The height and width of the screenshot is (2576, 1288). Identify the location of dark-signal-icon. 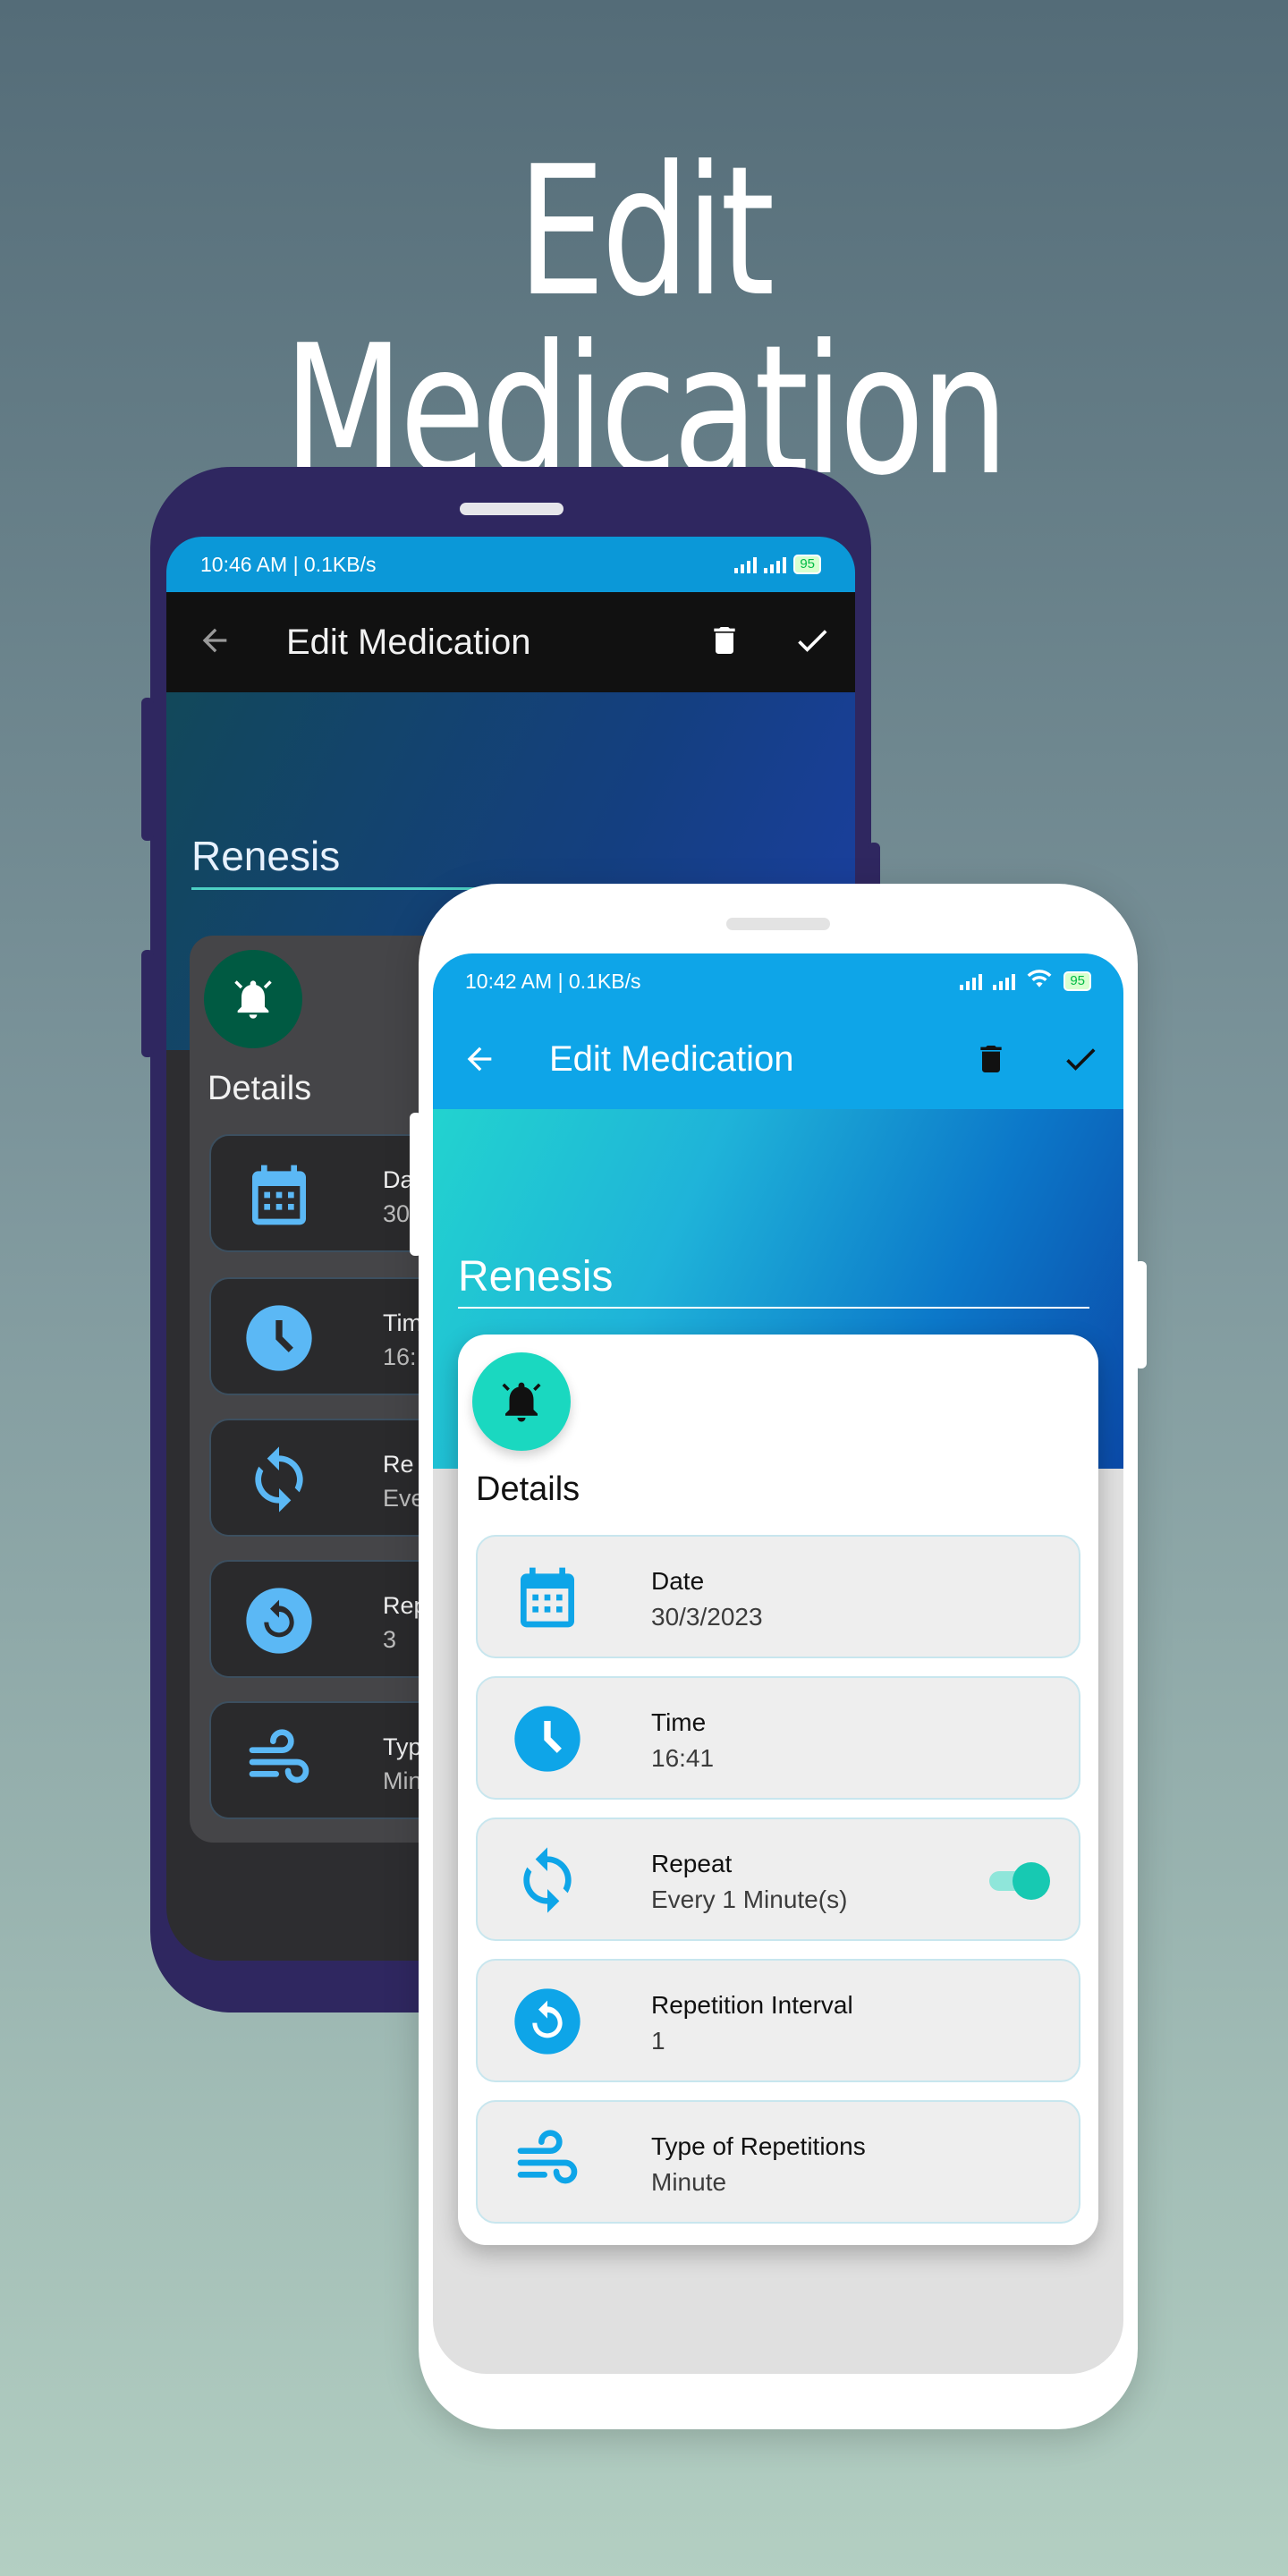
(746, 564).